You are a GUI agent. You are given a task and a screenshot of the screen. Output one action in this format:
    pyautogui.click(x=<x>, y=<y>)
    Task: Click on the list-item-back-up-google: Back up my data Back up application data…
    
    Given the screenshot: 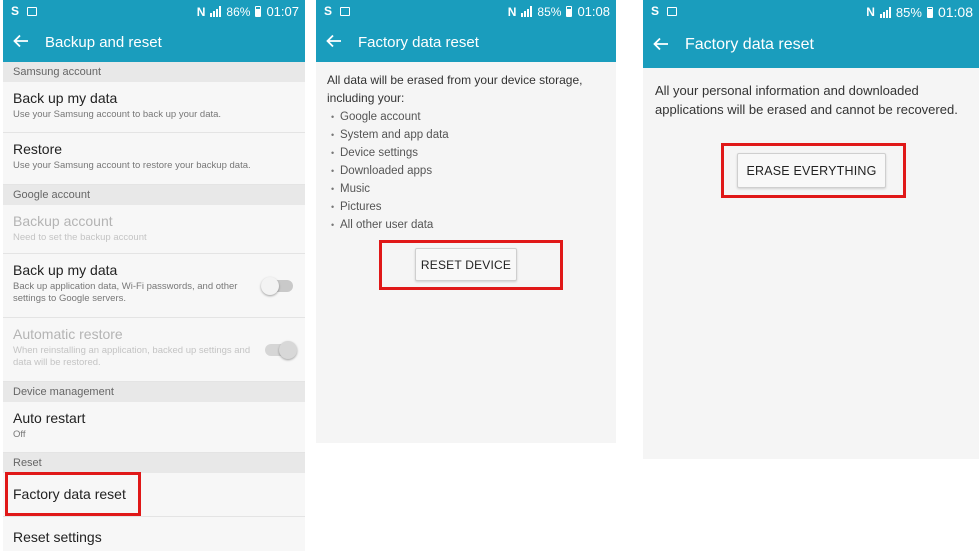 What is the action you would take?
    pyautogui.click(x=154, y=286)
    